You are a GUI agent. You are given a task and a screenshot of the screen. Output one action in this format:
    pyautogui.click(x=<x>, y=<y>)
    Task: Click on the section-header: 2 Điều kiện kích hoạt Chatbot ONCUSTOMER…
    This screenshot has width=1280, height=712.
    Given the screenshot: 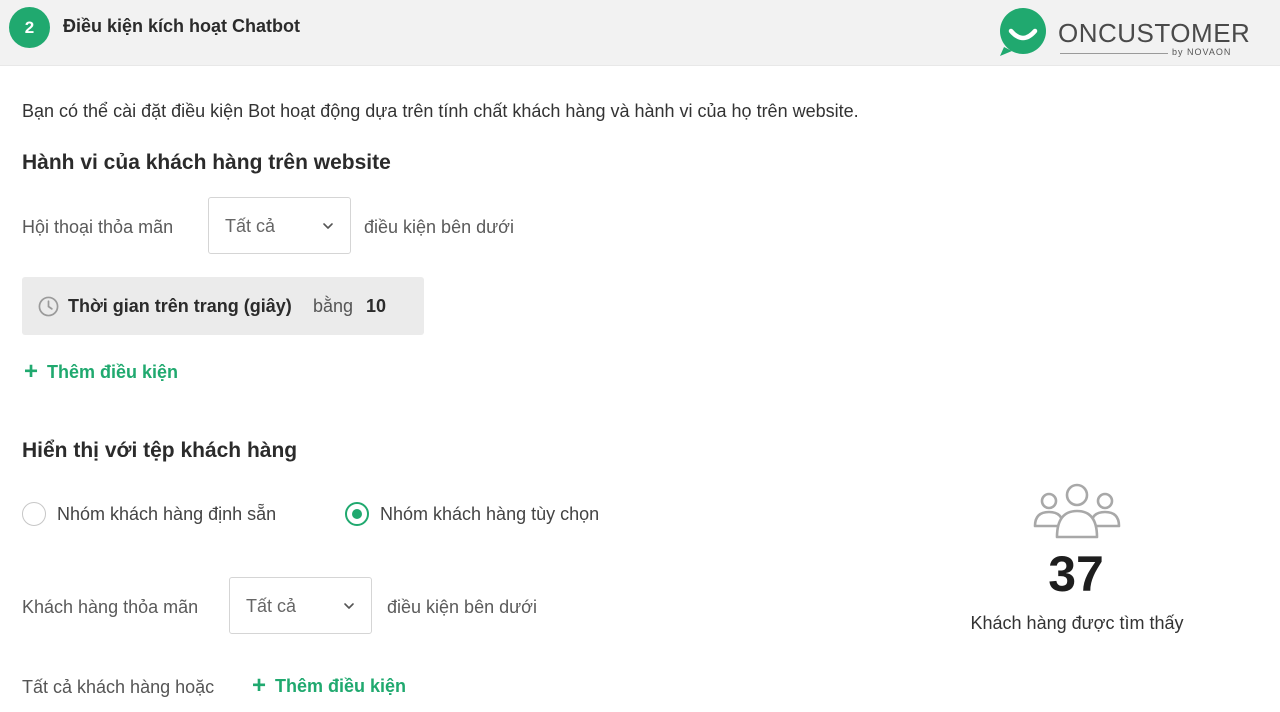 What is the action you would take?
    pyautogui.click(x=640, y=33)
    